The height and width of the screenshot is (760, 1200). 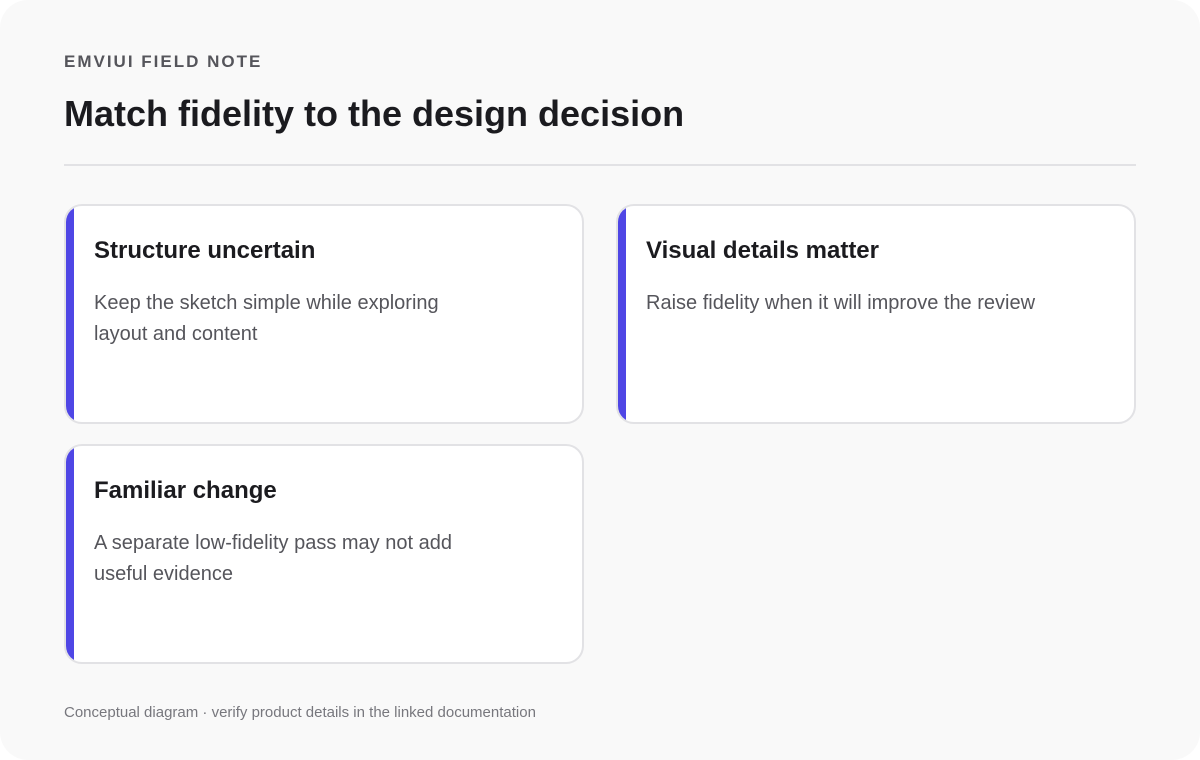 What do you see at coordinates (185, 490) in the screenshot?
I see `card-title: Familiar change` at bounding box center [185, 490].